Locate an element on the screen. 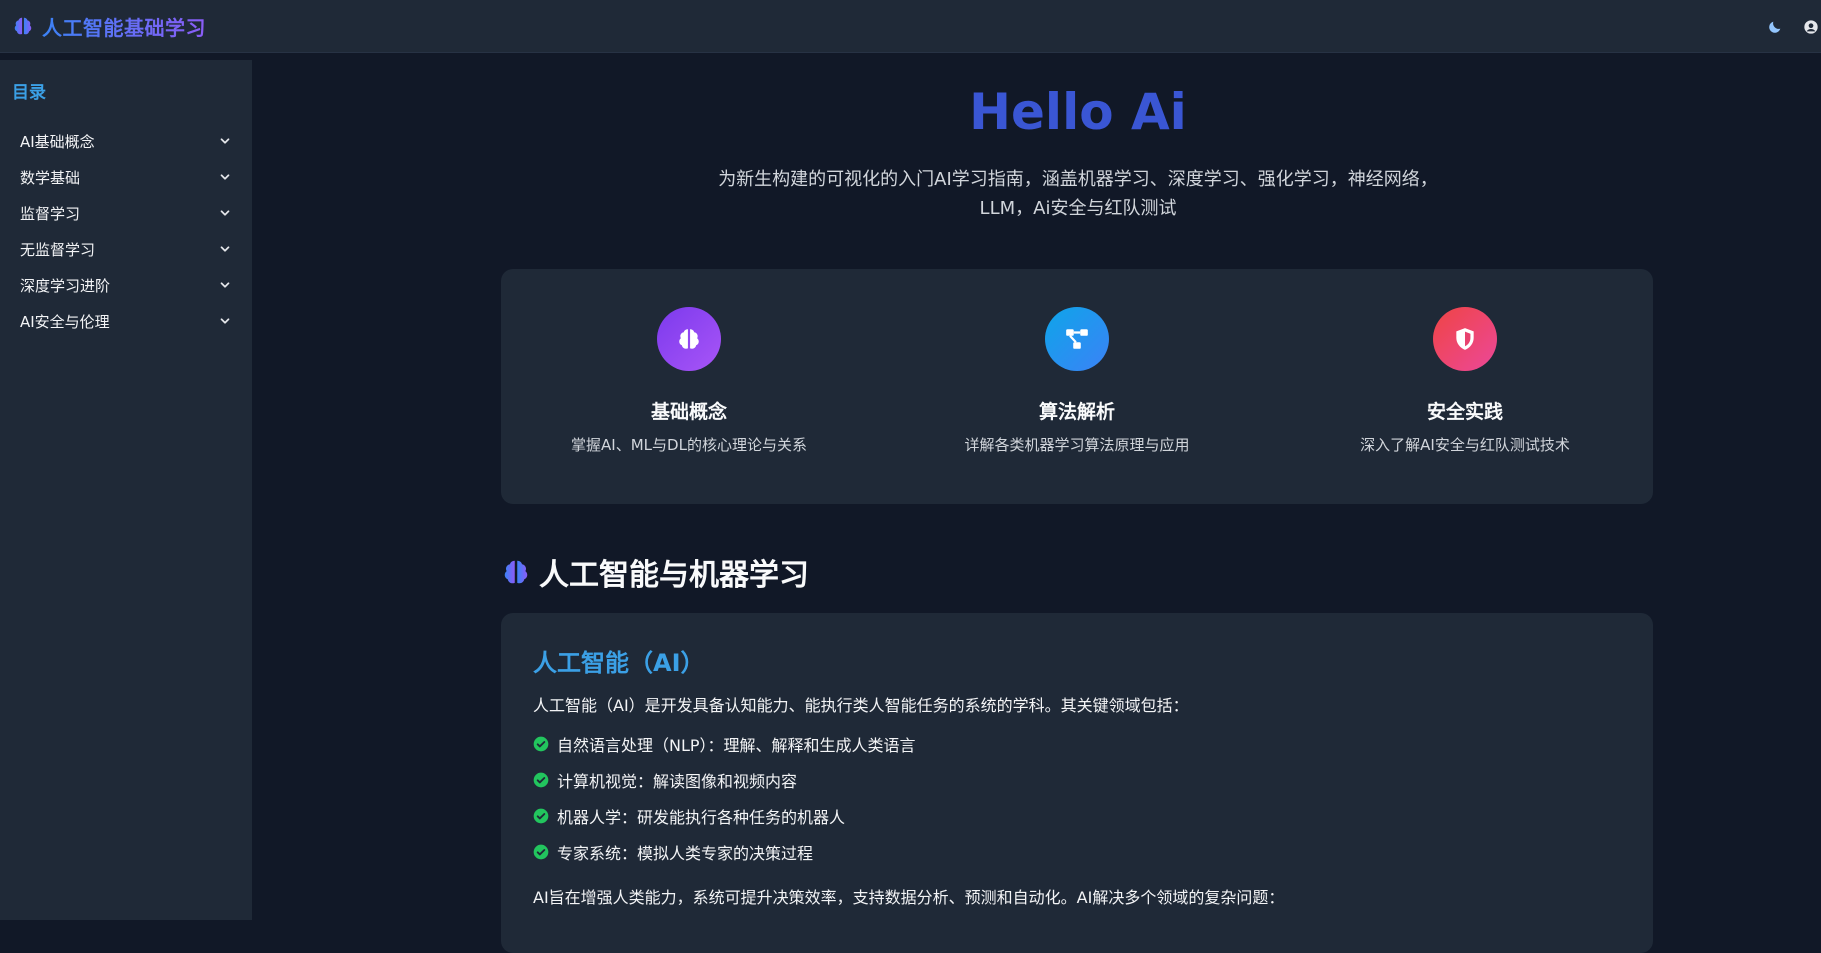 Image resolution: width=1821 pixels, height=953 pixels. shield-icon is located at coordinates (1465, 339).